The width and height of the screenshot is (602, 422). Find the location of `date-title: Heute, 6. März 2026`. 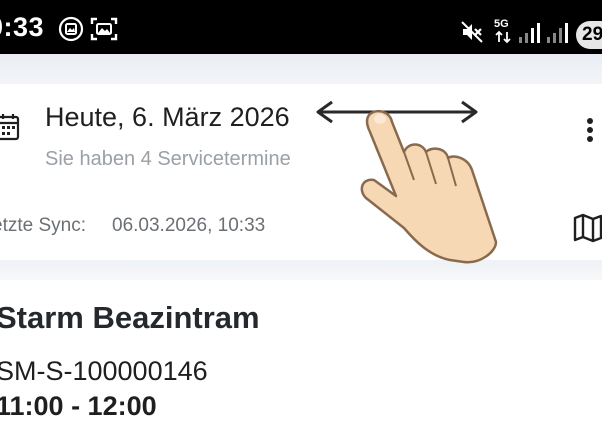

date-title: Heute, 6. März 2026 is located at coordinates (167, 117).